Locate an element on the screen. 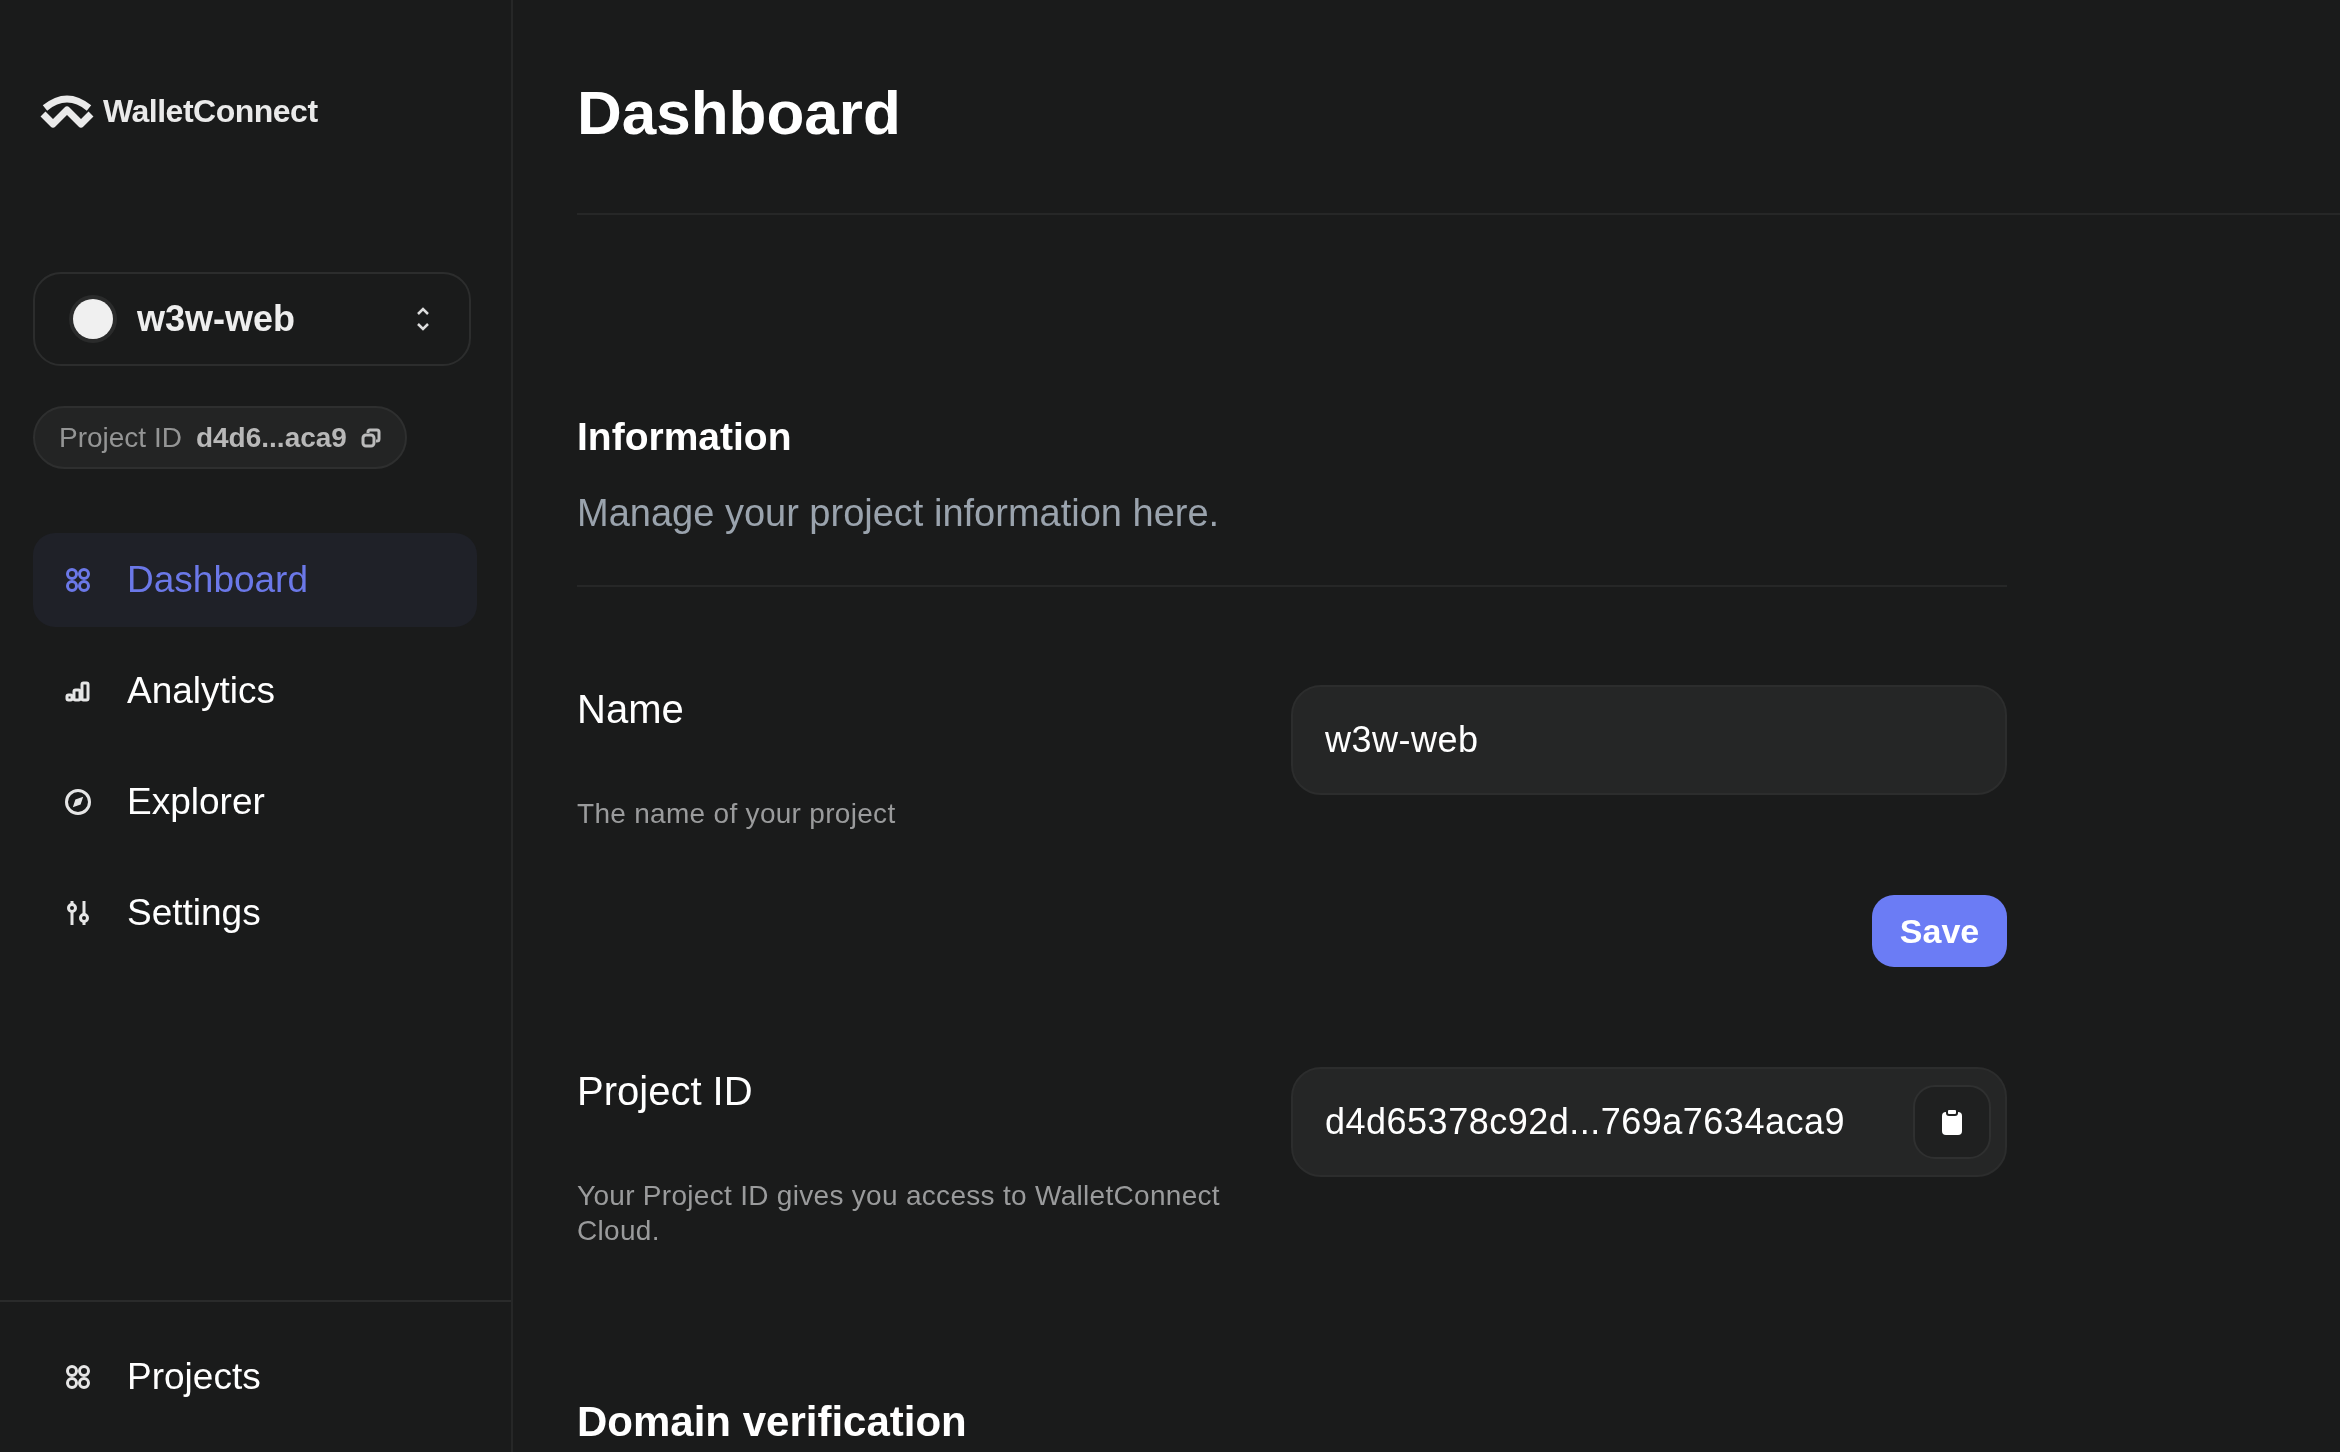  field-description: The name of your project is located at coordinates (737, 814).